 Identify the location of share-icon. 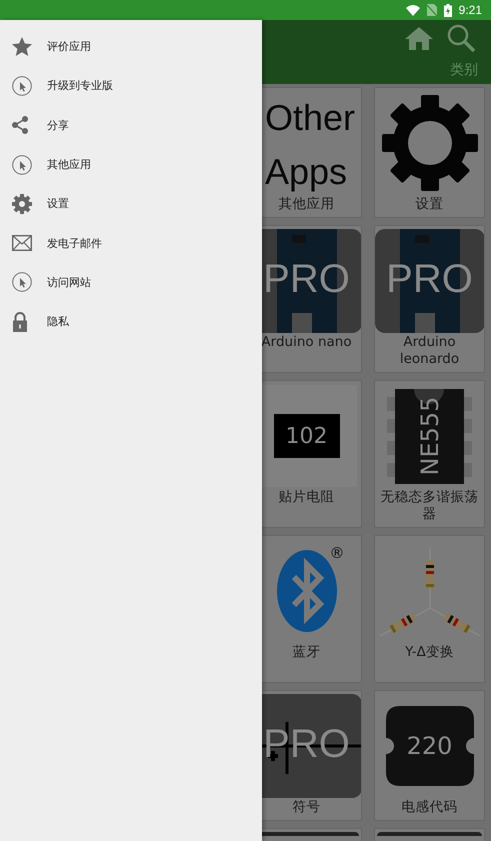
(20, 125).